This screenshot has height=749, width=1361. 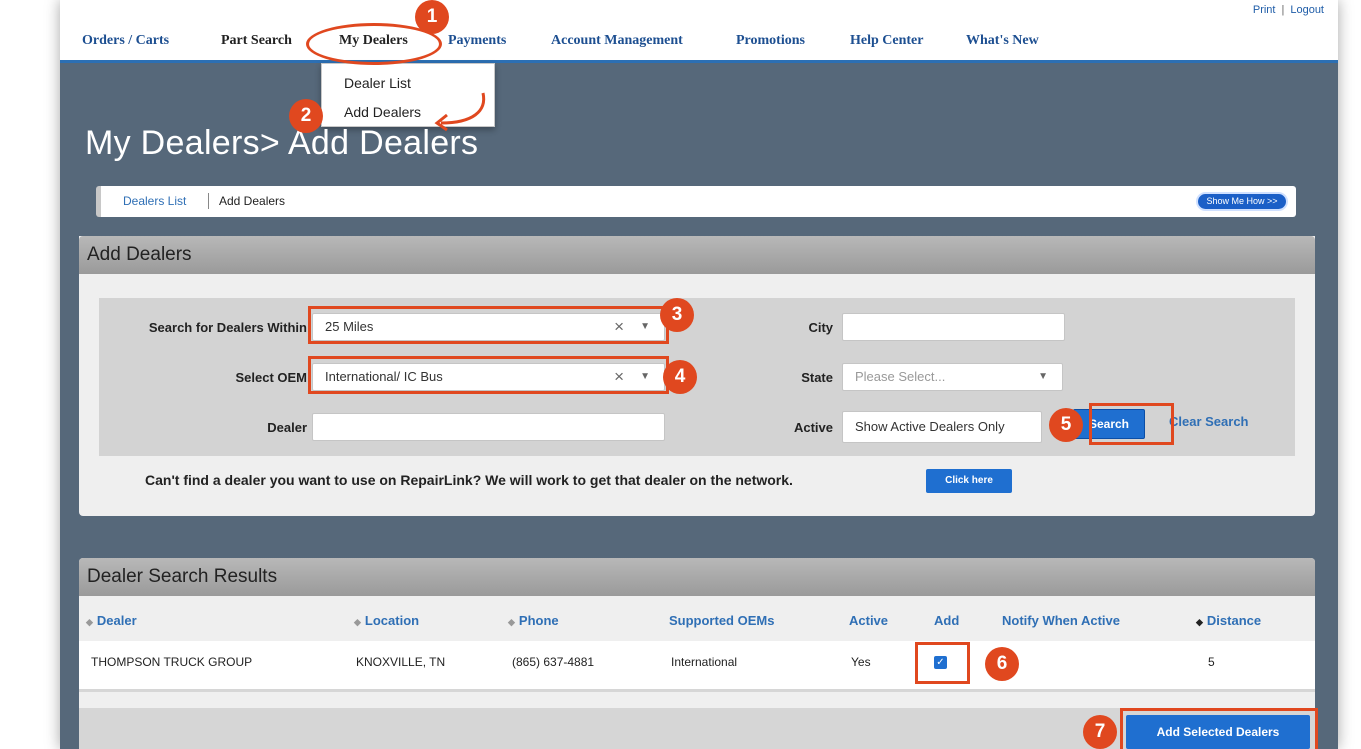 What do you see at coordinates (722, 620) in the screenshot?
I see `col-supported-oems: Supported OEMs` at bounding box center [722, 620].